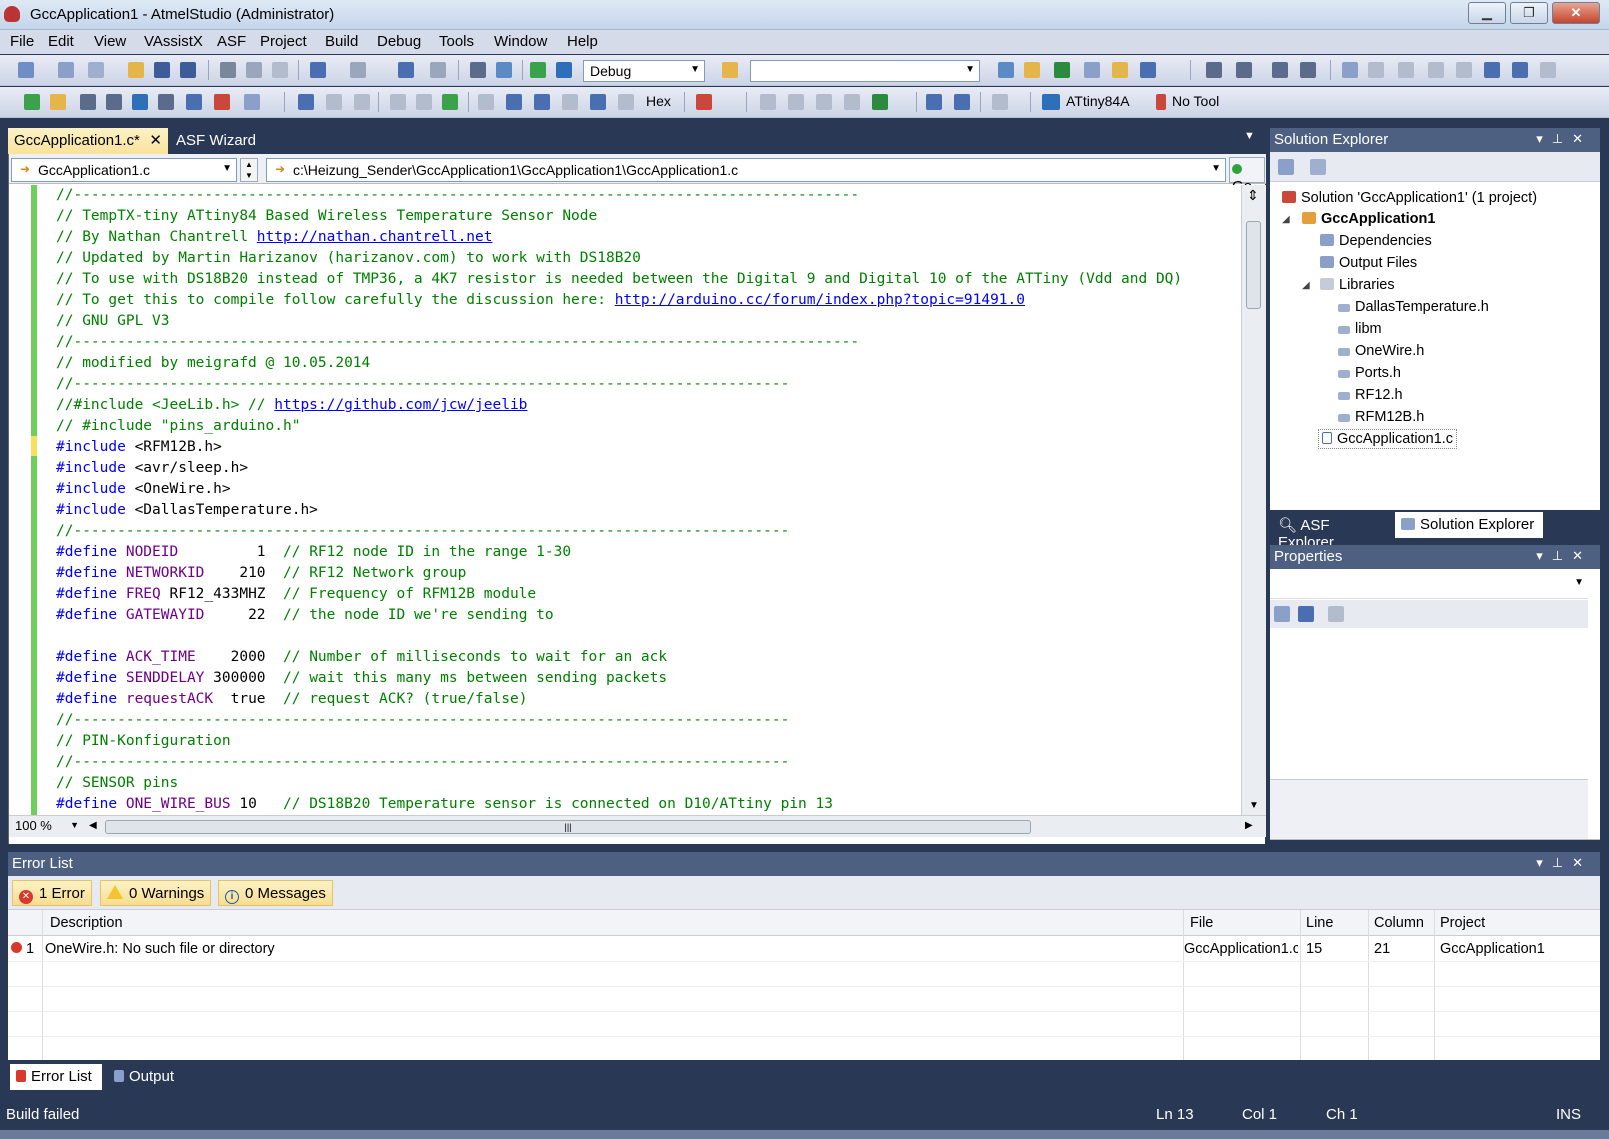 The width and height of the screenshot is (1609, 1139). Describe the element at coordinates (252, 102) in the screenshot. I see `options-icon` at that location.